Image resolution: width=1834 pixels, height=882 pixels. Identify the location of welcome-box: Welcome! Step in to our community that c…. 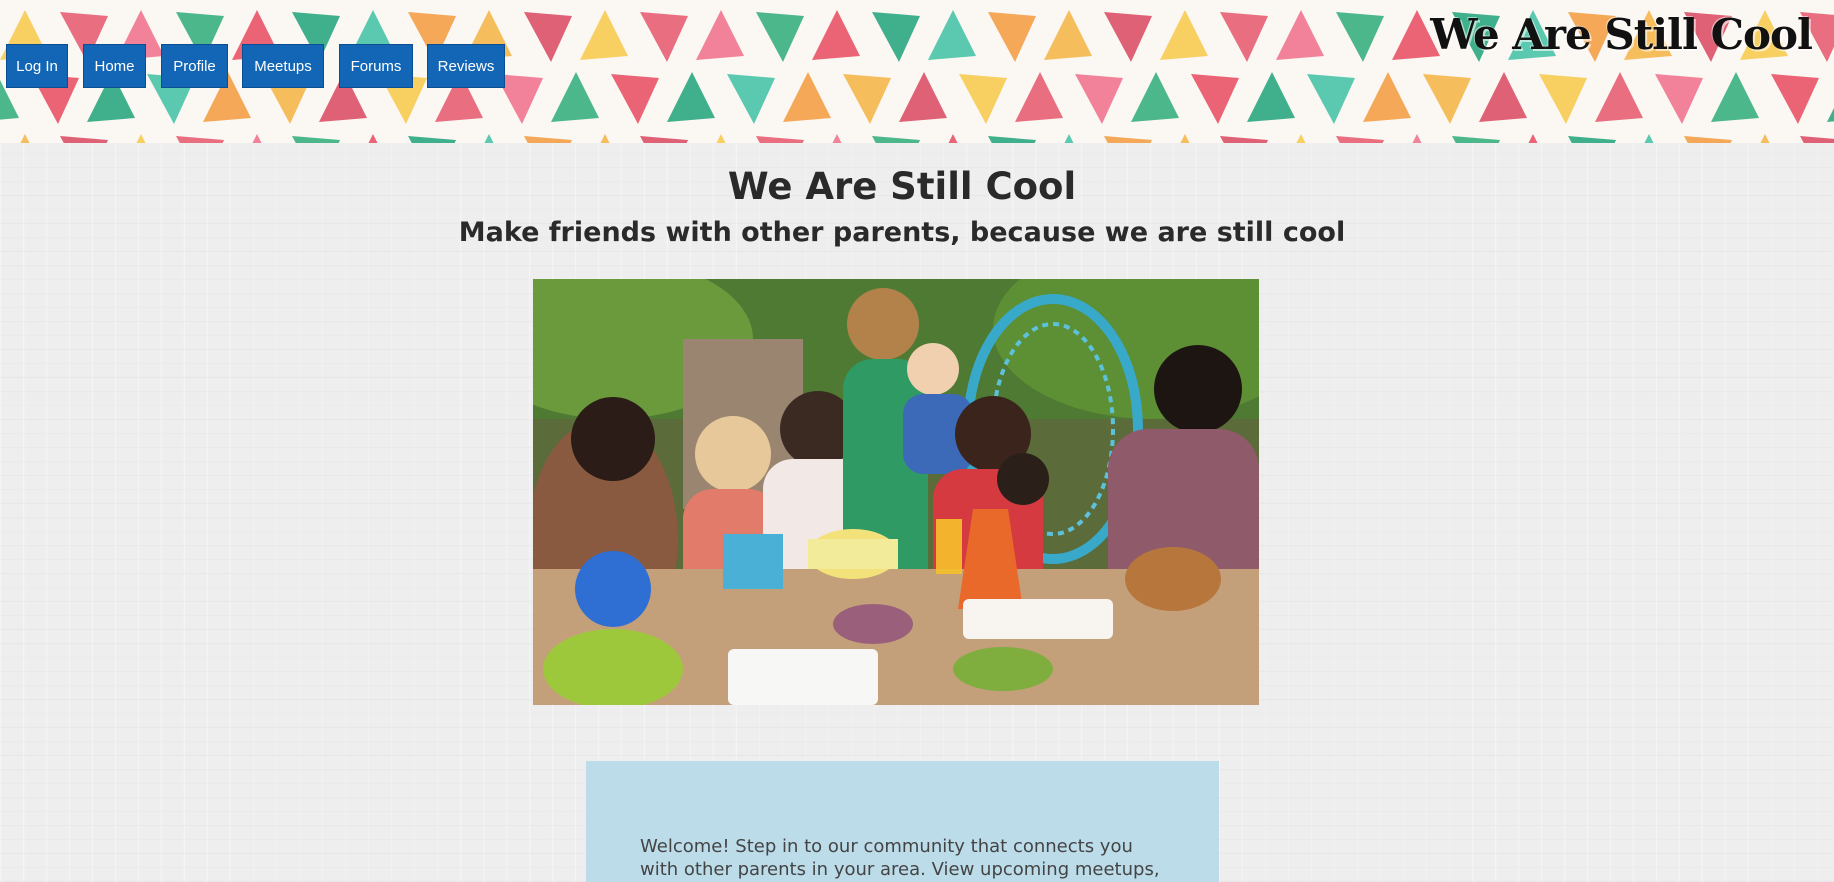
(902, 821).